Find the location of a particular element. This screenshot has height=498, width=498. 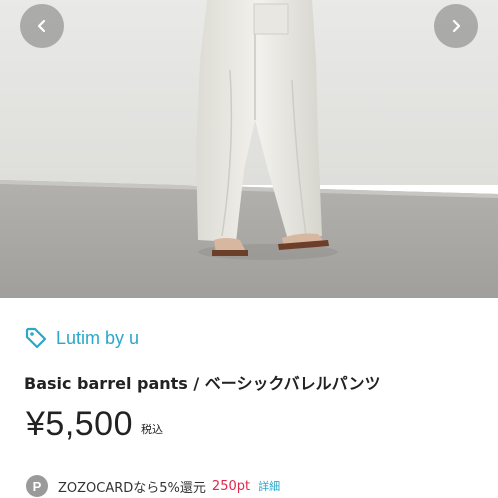

previous-image-button is located at coordinates (42, 26).